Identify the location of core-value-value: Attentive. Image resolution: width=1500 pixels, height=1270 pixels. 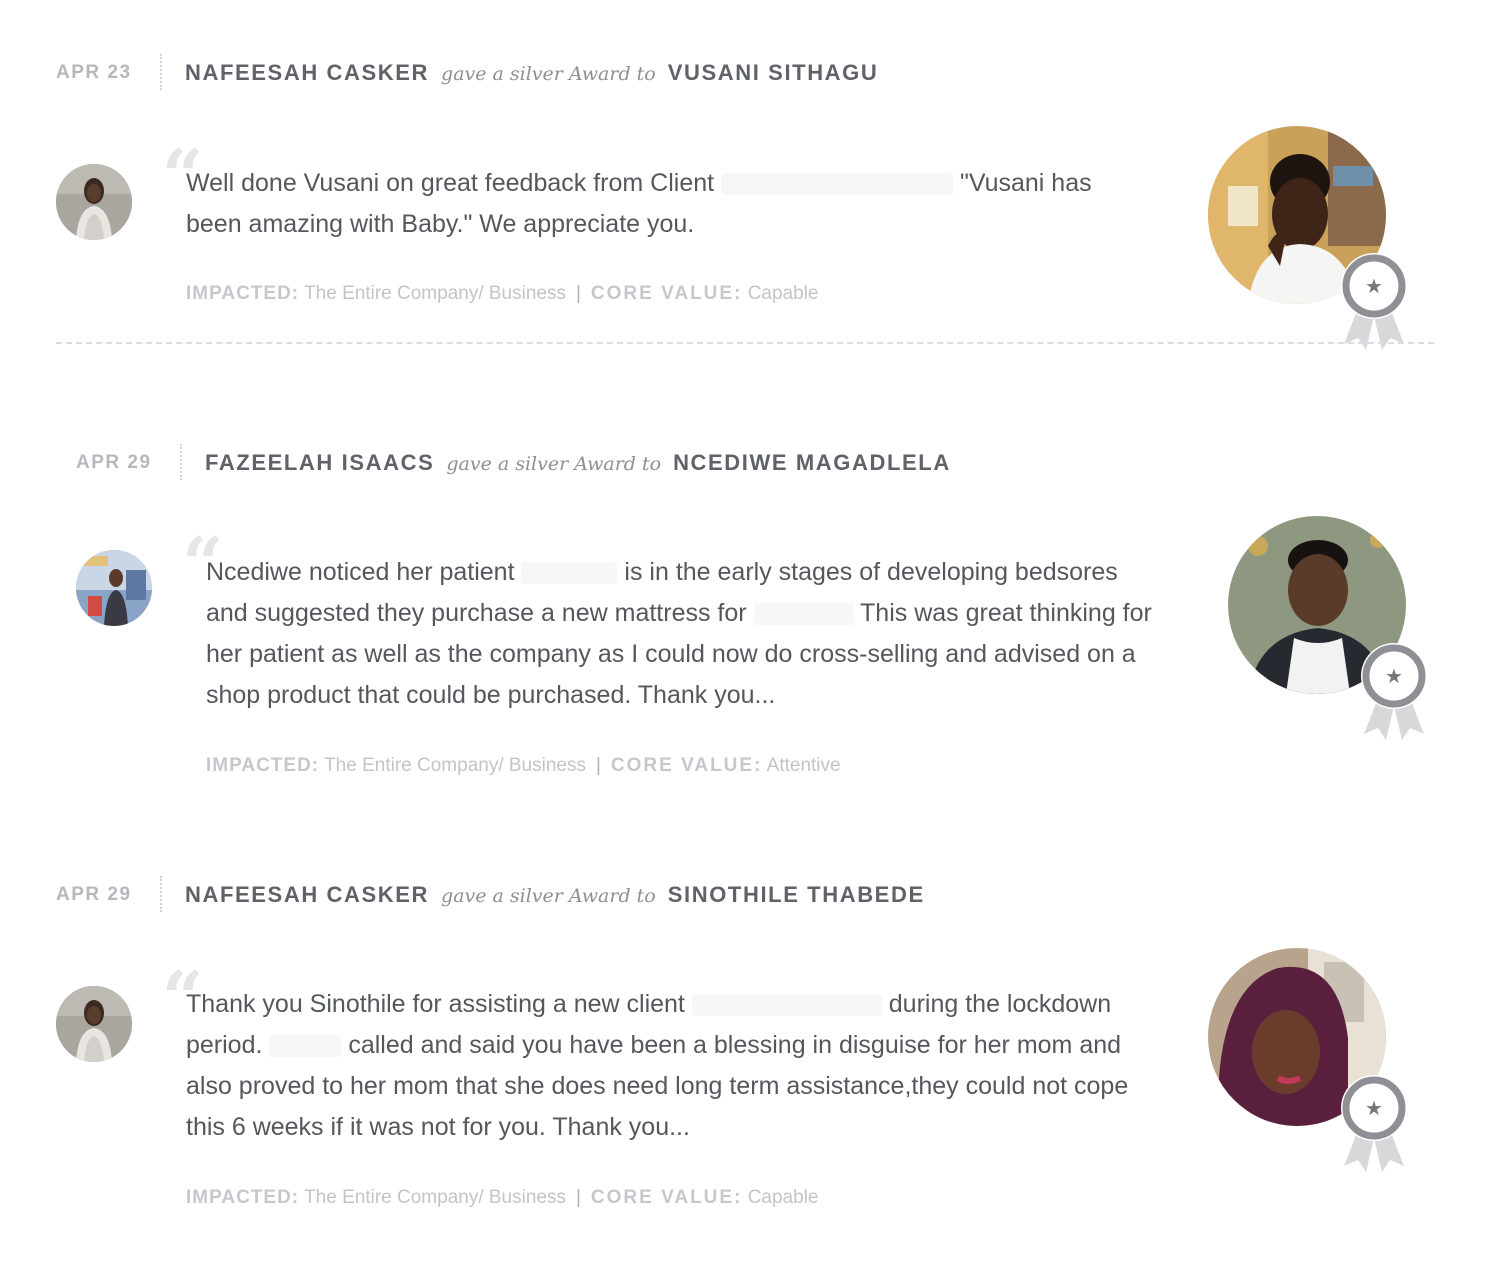
(803, 765).